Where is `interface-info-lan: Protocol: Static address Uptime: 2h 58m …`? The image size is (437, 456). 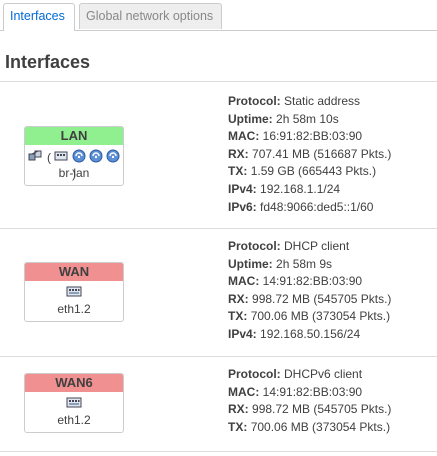 interface-info-lan: Protocol: Static address Uptime: 2h 58m … is located at coordinates (309, 154).